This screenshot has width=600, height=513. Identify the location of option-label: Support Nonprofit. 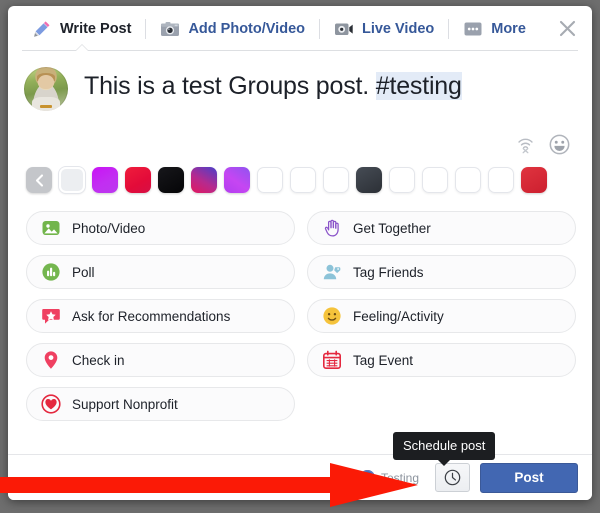
(125, 404).